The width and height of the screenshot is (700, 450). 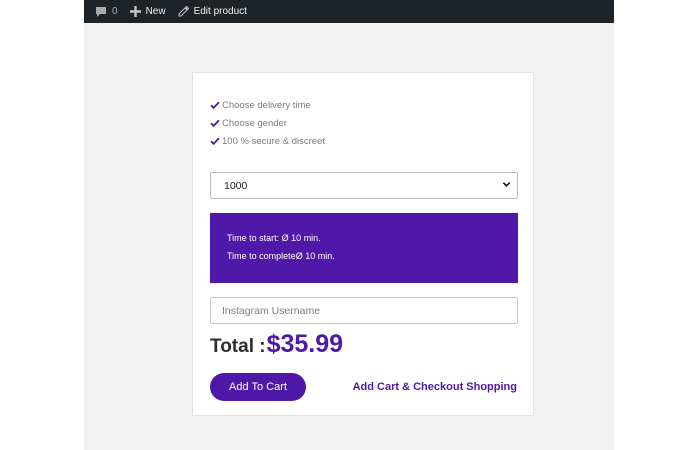 I want to click on comments-menu: 0, so click(x=104, y=11).